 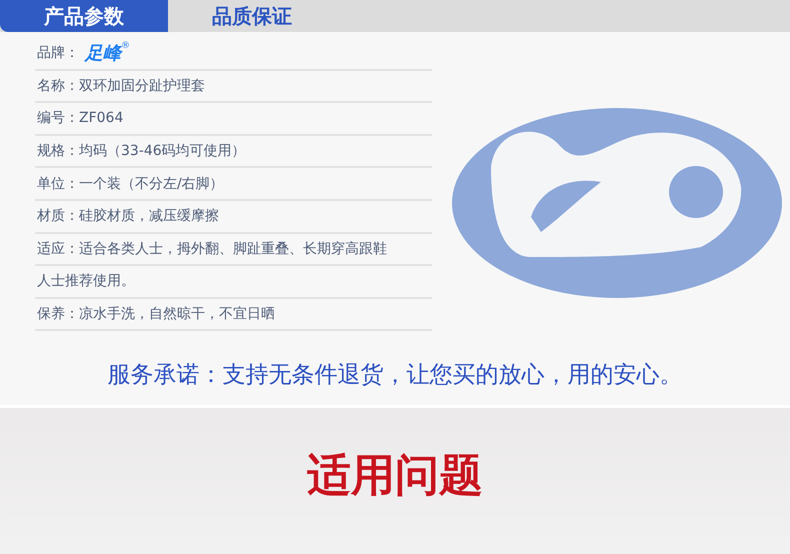 I want to click on spec-text: 保养：凉水手洗，自然晾干，不宜日晒, so click(x=155, y=314).